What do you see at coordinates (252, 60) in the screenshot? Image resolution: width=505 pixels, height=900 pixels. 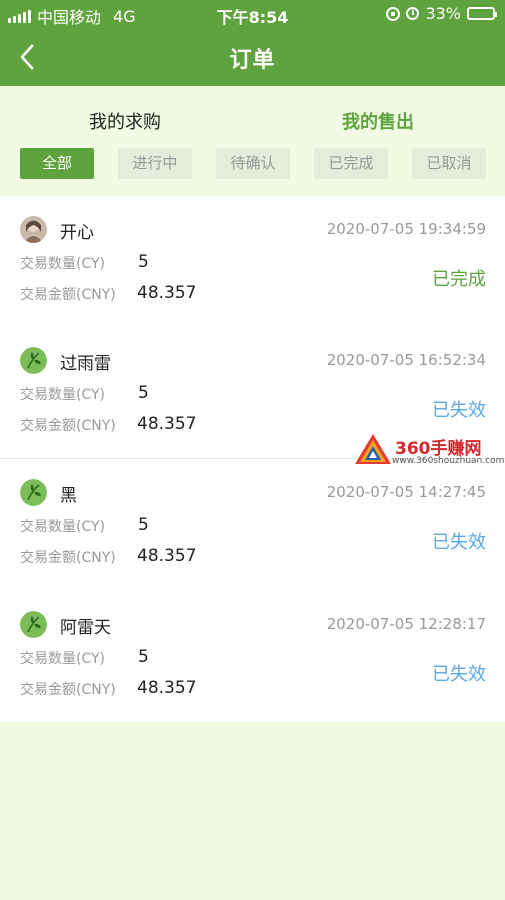 I see `page-title: 订单` at bounding box center [252, 60].